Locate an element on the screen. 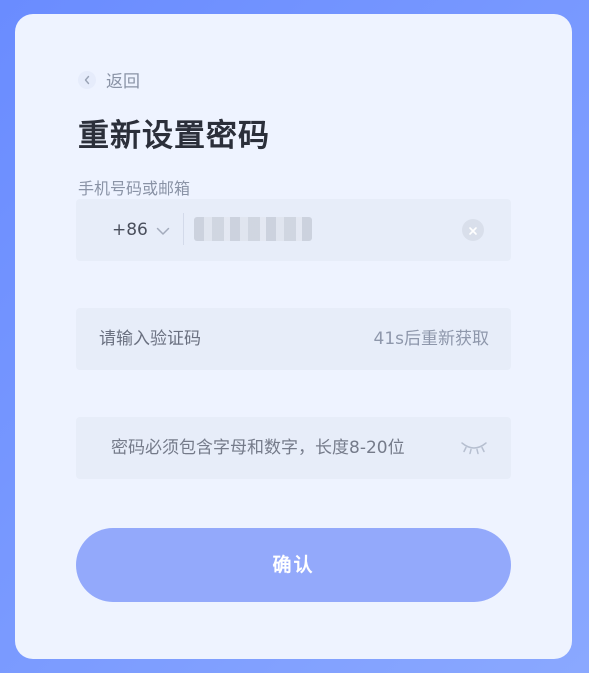  phone-field: +86 is located at coordinates (293, 230).